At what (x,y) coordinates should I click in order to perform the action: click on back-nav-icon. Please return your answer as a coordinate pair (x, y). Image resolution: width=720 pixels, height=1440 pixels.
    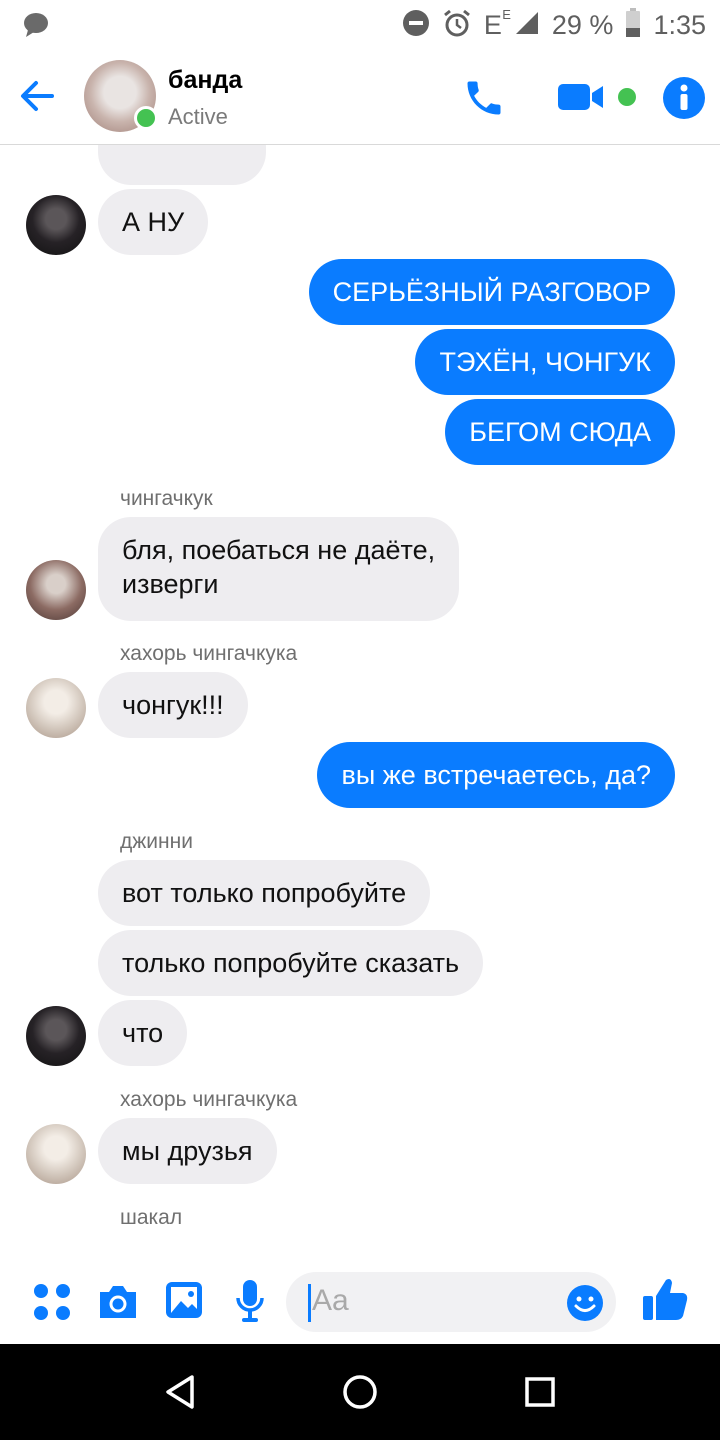
    Looking at the image, I should click on (180, 1394).